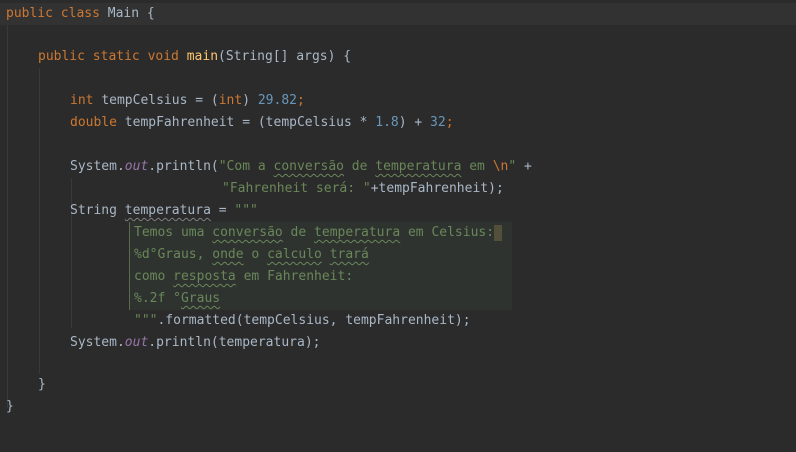 This screenshot has width=796, height=452. What do you see at coordinates (173, 254) in the screenshot?
I see `text-block-content: %d°Graus,` at bounding box center [173, 254].